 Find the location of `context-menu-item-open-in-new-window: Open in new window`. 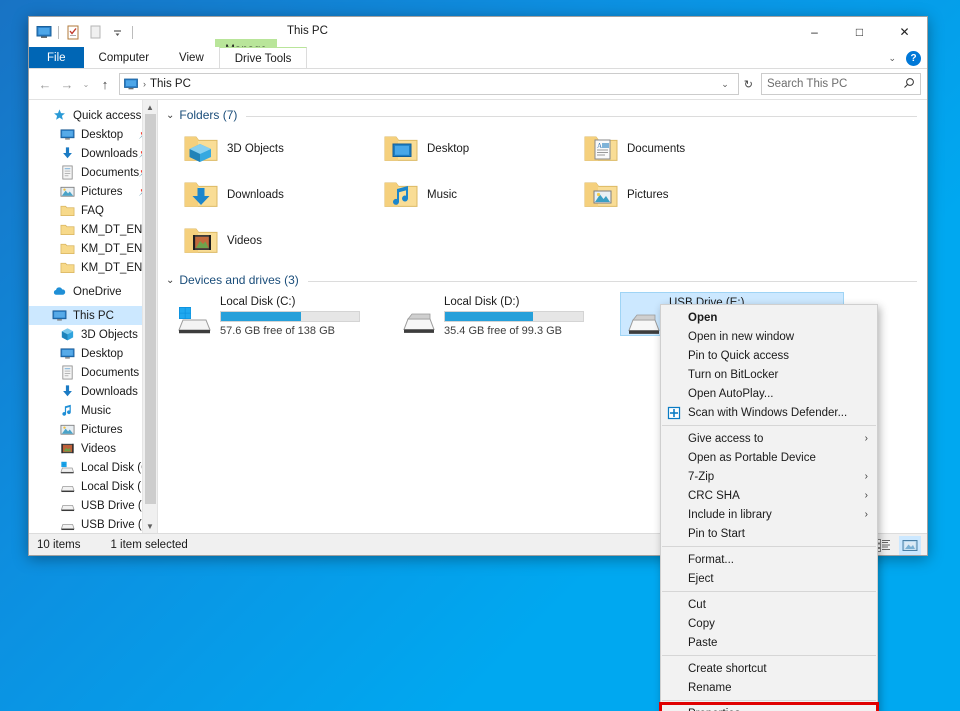

context-menu-item-open-in-new-window: Open in new window is located at coordinates (769, 336).